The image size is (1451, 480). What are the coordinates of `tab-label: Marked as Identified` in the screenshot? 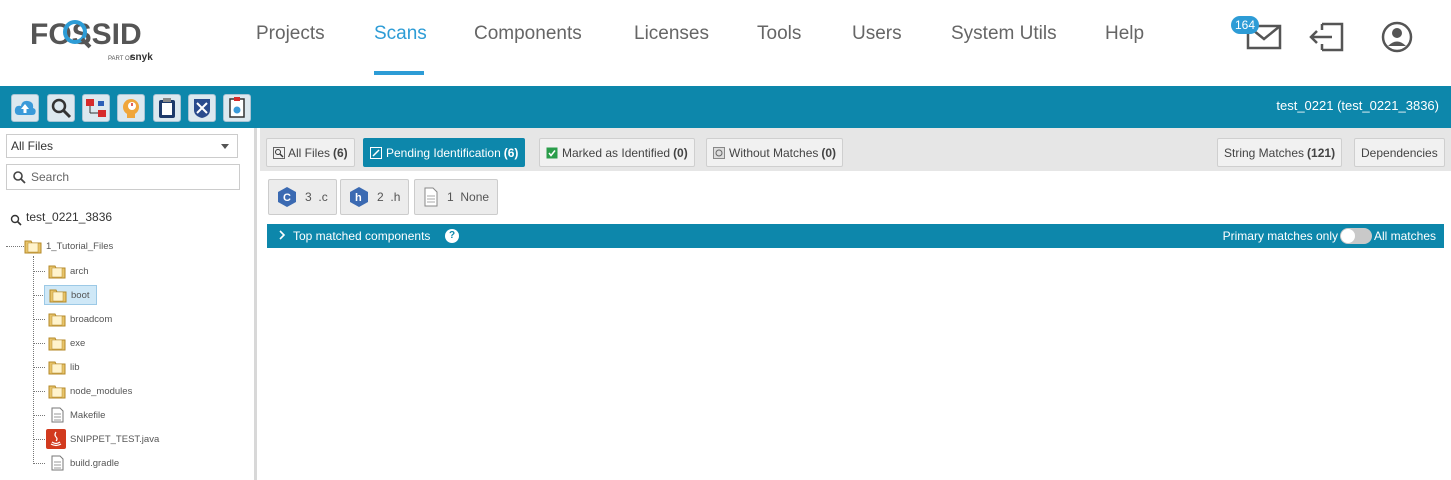 It's located at (616, 152).